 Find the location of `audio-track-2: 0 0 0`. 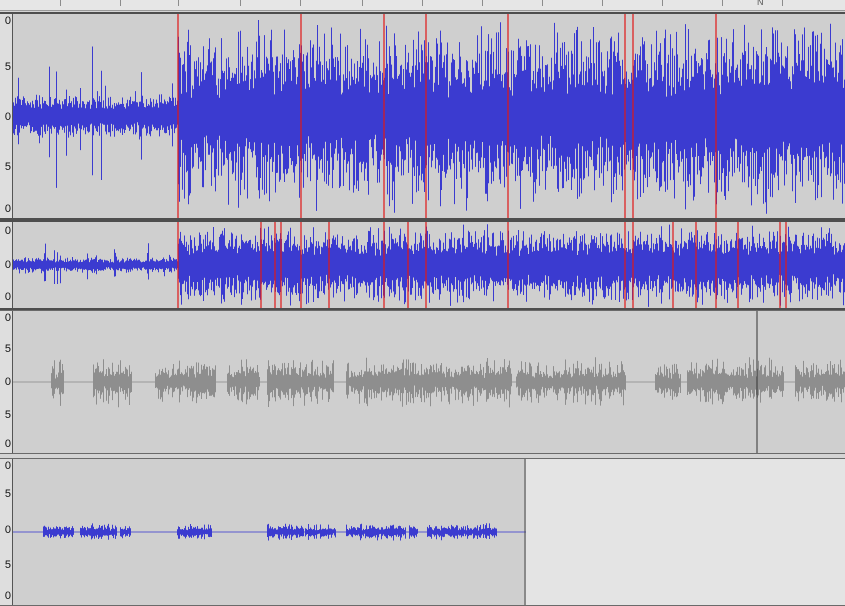

audio-track-2: 0 0 0 is located at coordinates (422, 265).